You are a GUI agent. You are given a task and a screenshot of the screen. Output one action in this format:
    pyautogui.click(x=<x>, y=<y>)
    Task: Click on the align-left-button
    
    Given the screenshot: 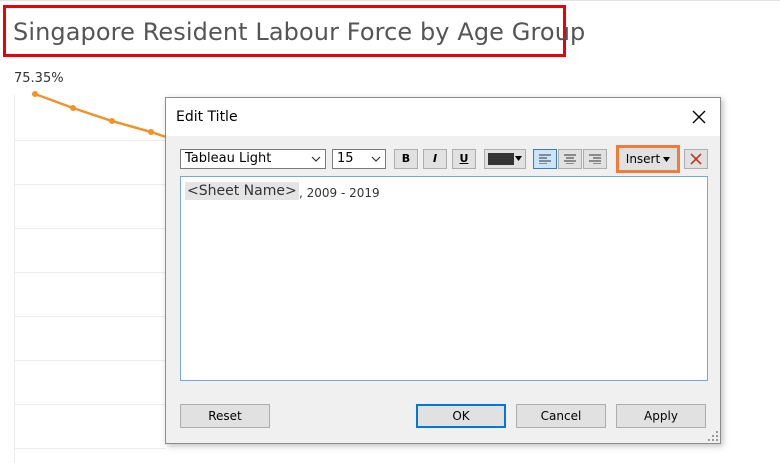 What is the action you would take?
    pyautogui.click(x=545, y=159)
    